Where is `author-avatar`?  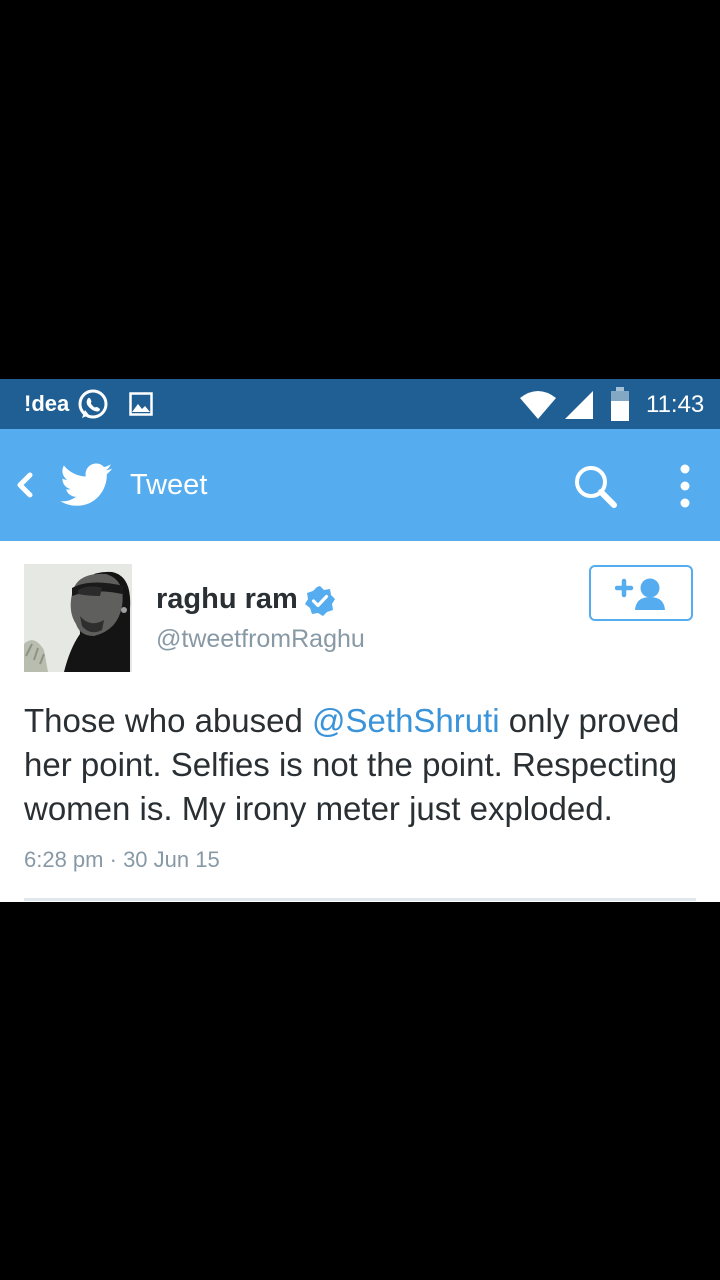 author-avatar is located at coordinates (78, 618).